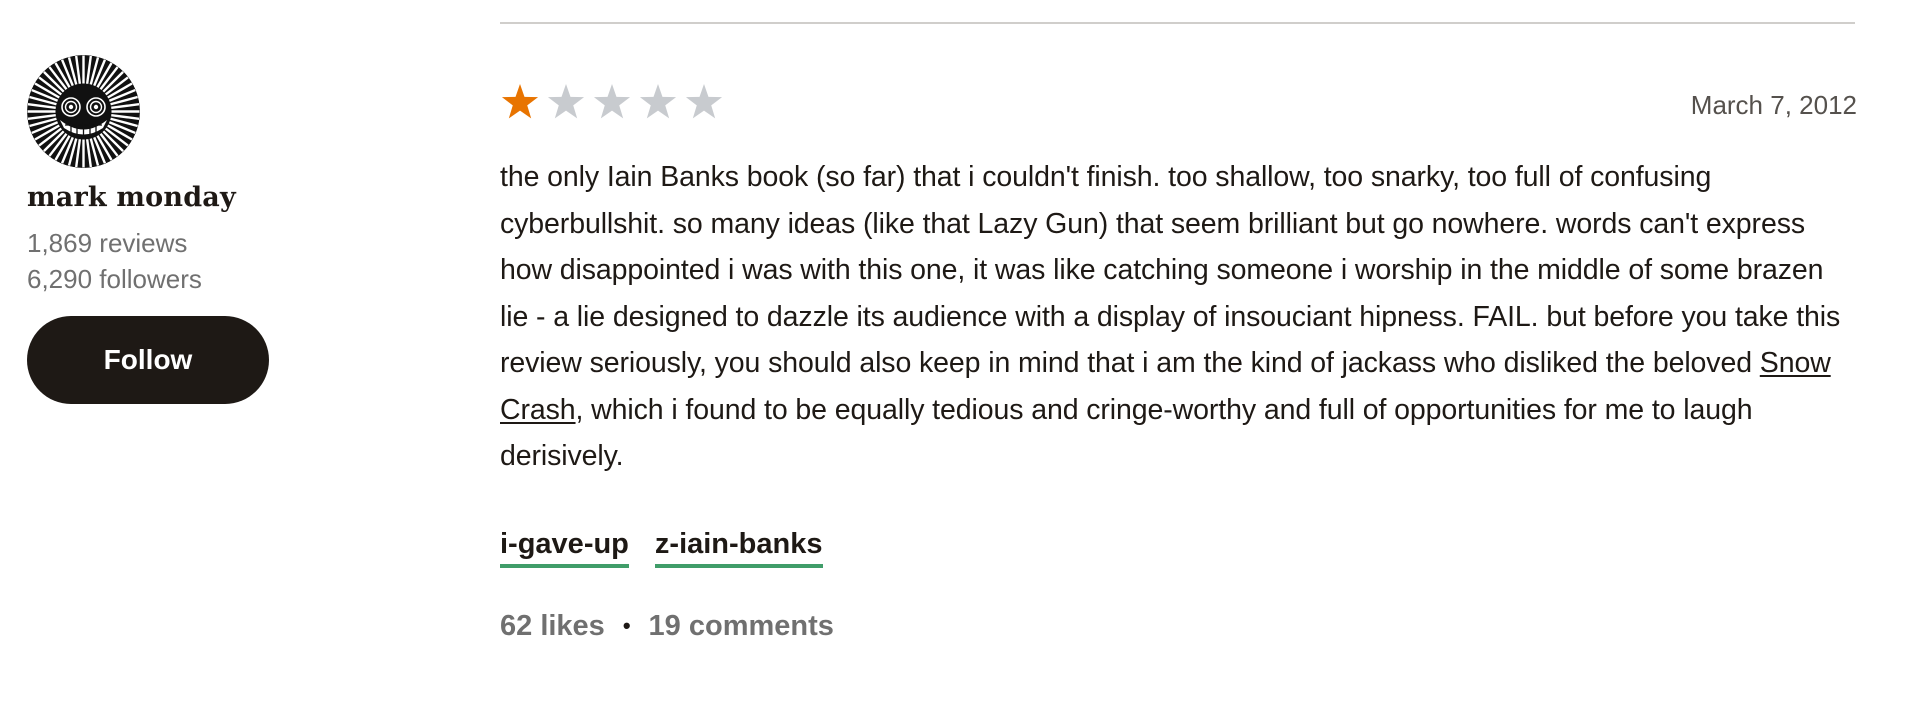  I want to click on reviewer-avatar, so click(83, 111).